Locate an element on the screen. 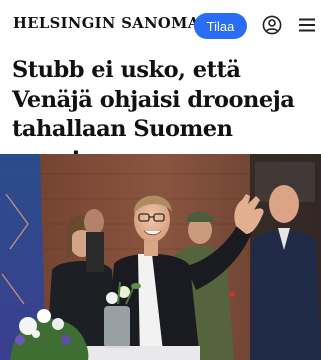 The width and height of the screenshot is (321, 360). subscribe-button: Tilaa is located at coordinates (220, 26).